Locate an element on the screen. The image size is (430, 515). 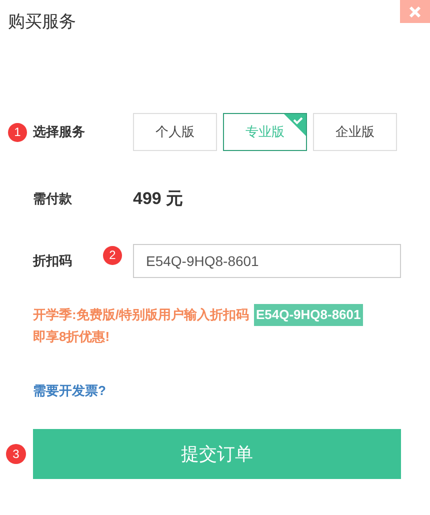
check-corner-icon is located at coordinates (295, 125).